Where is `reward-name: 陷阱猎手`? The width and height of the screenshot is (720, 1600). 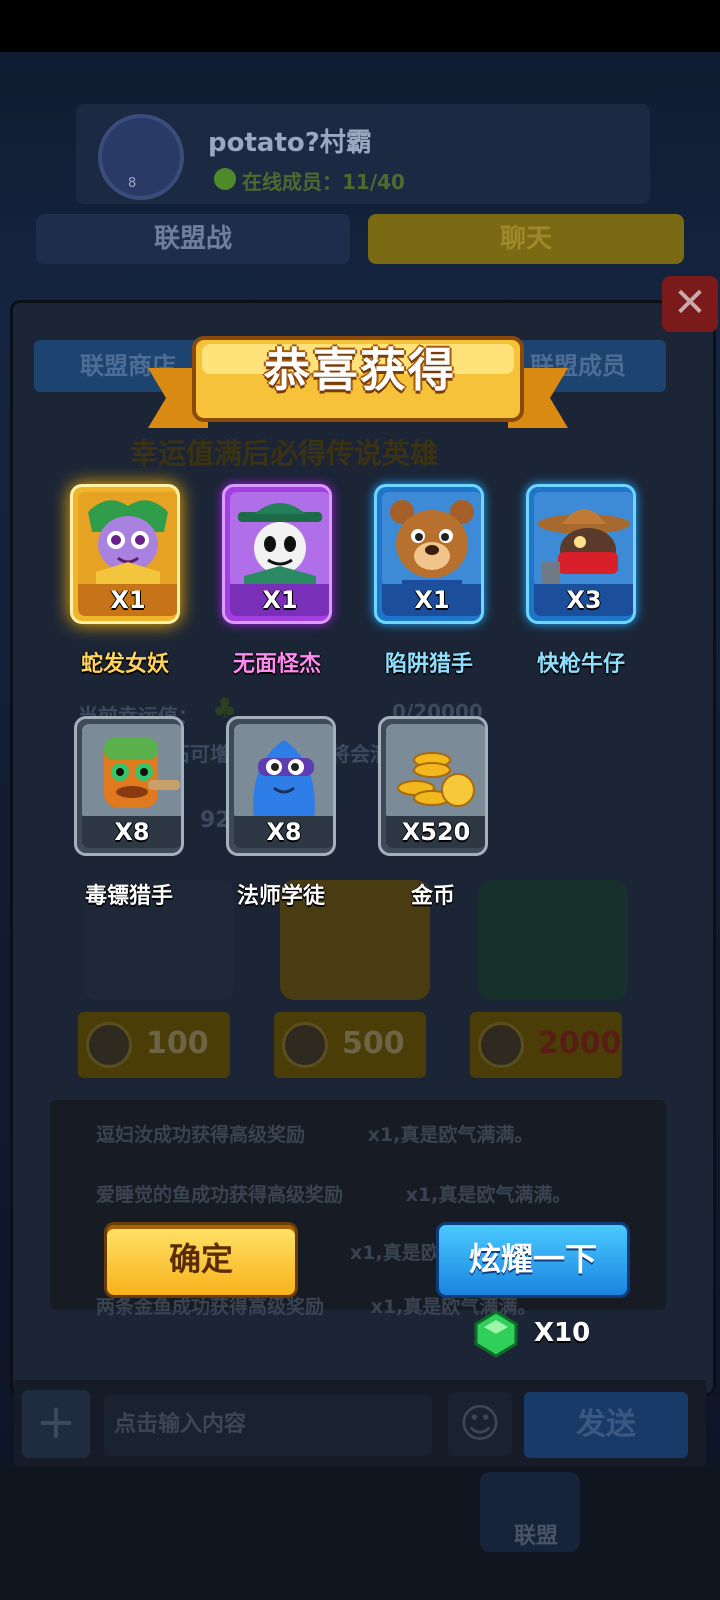
reward-name: 陷阱猎手 is located at coordinates (428, 664).